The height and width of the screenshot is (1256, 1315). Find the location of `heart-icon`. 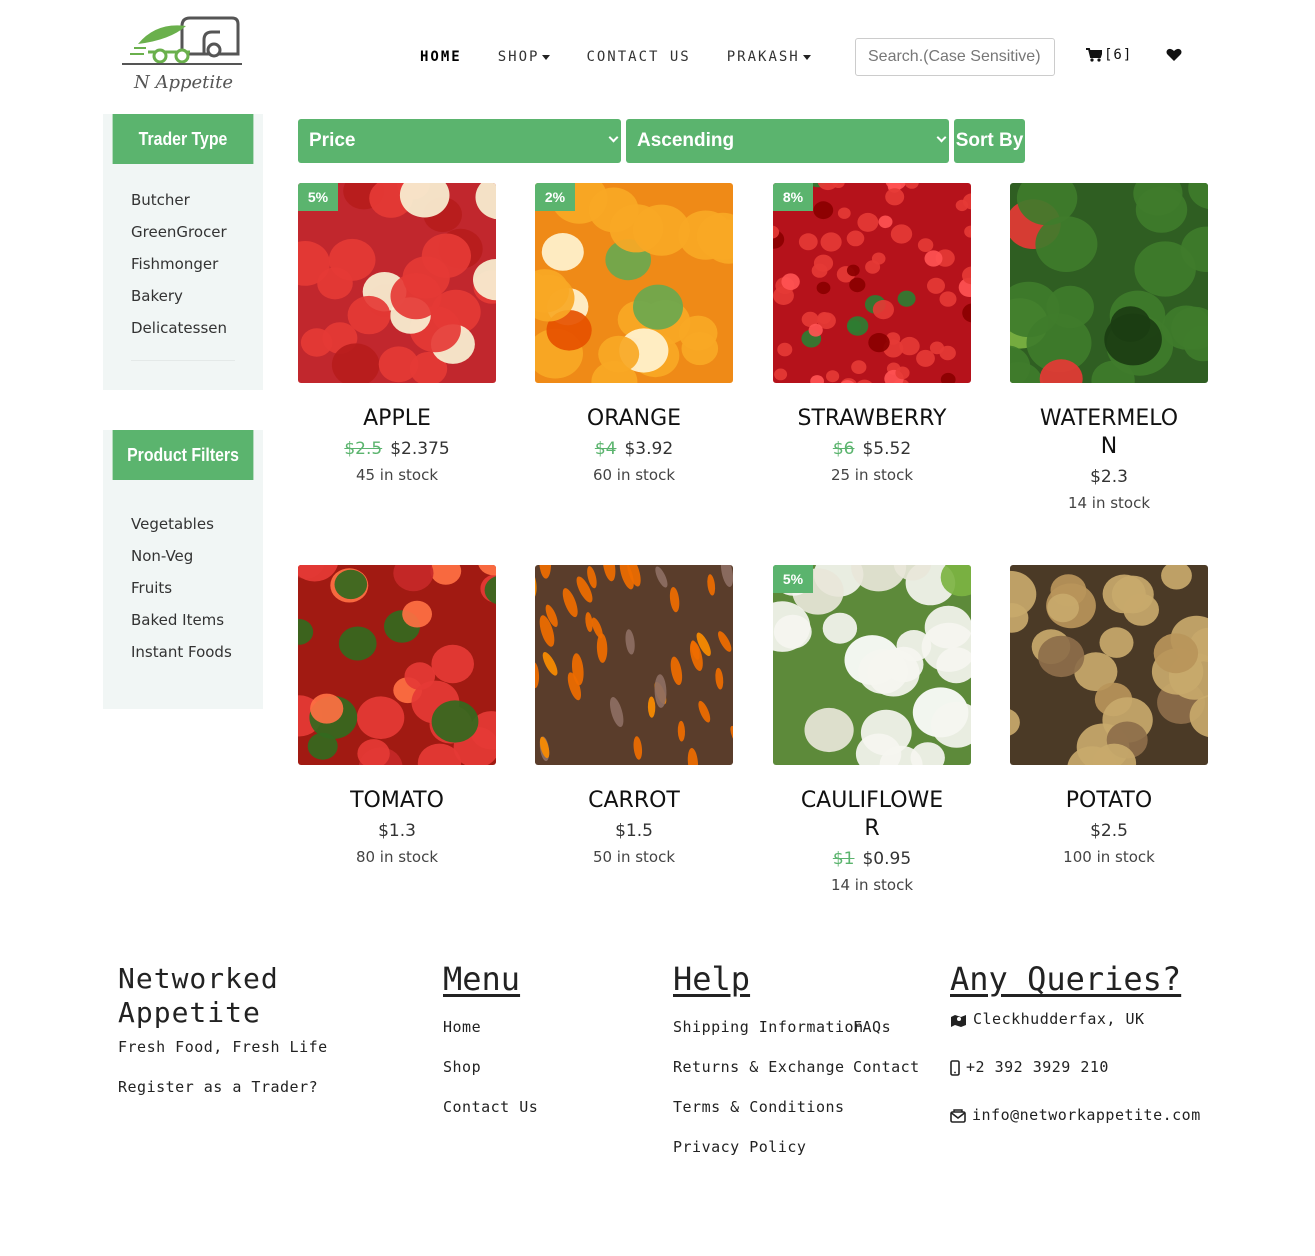

heart-icon is located at coordinates (1174, 54).